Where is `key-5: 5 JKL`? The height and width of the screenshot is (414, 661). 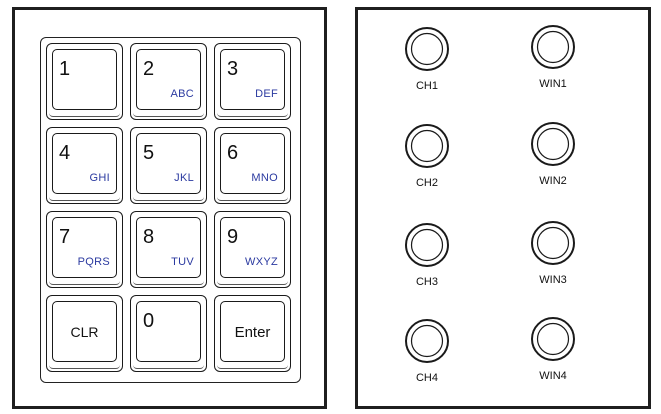
key-5: 5 JKL is located at coordinates (168, 165).